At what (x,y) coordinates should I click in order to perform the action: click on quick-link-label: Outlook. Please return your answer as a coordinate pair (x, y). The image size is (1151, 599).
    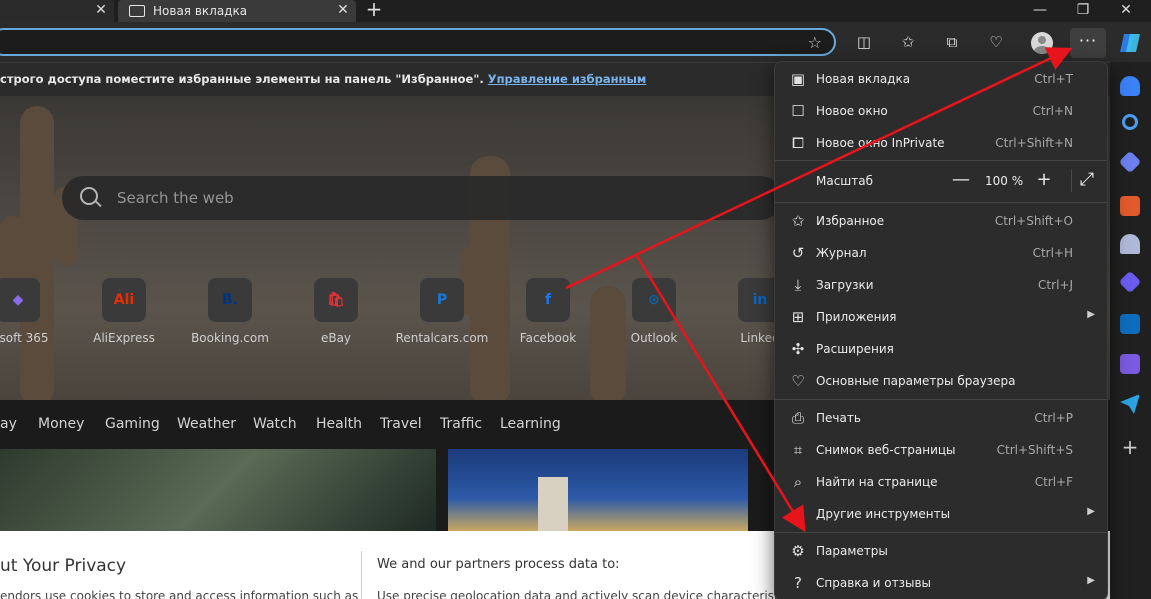
    Looking at the image, I should click on (654, 338).